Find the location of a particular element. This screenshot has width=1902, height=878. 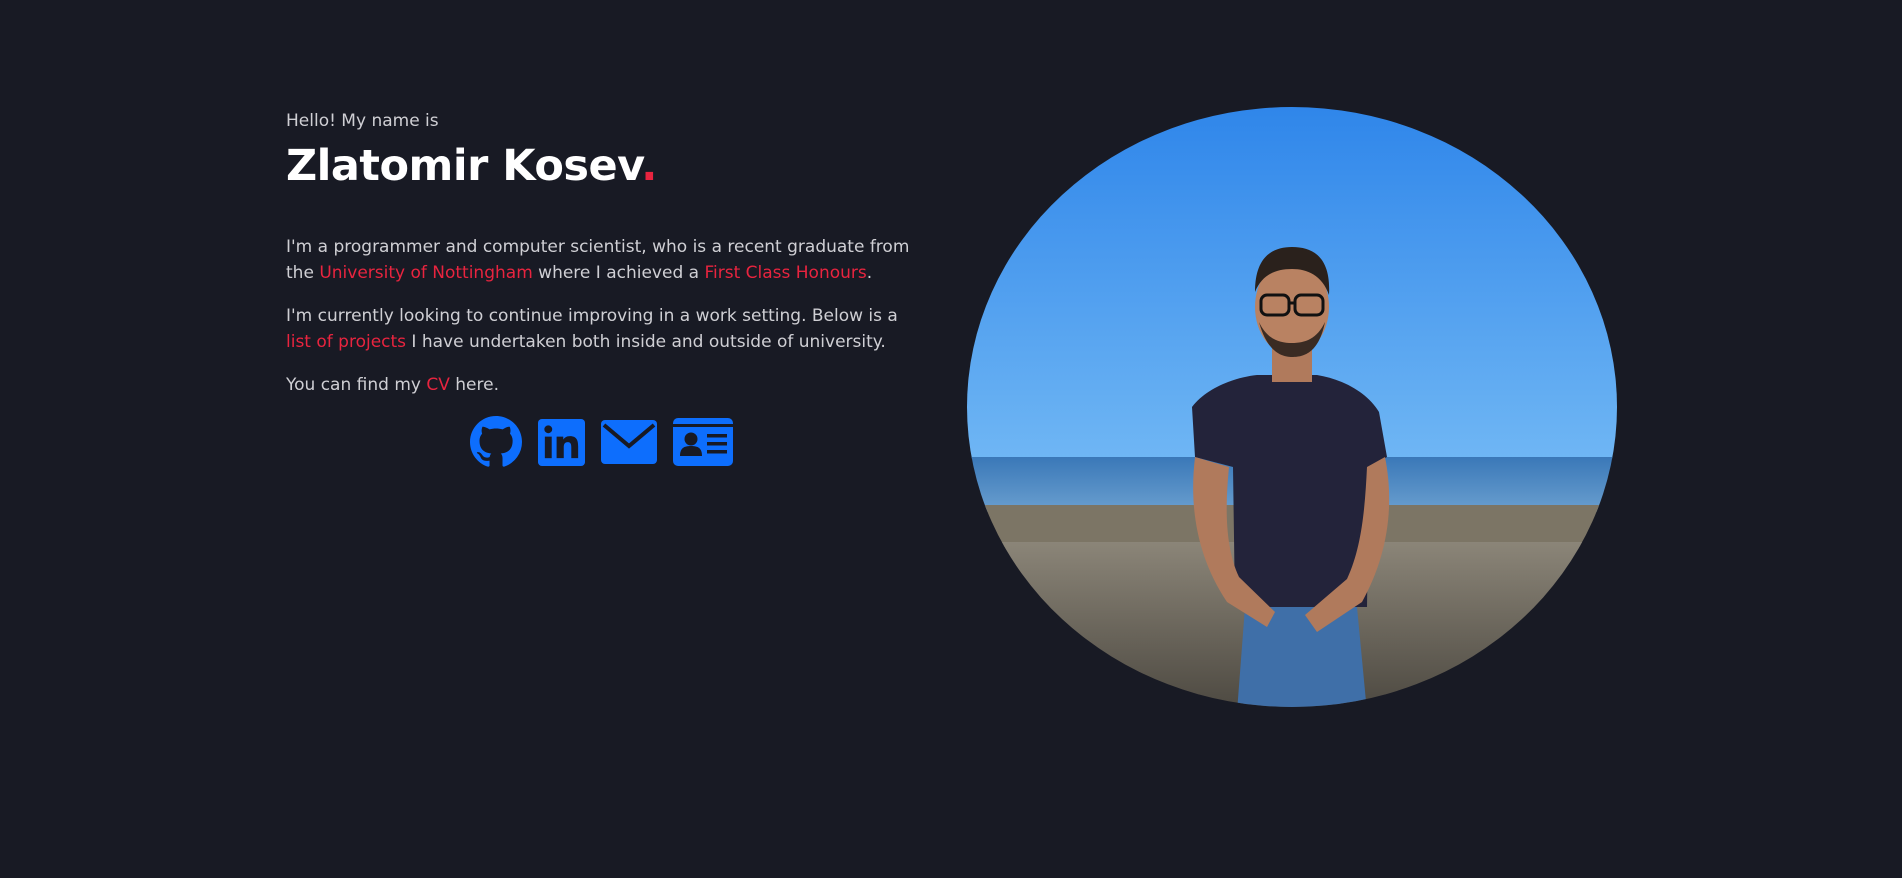

name-text: Zlatomir Kosev is located at coordinates (464, 166).